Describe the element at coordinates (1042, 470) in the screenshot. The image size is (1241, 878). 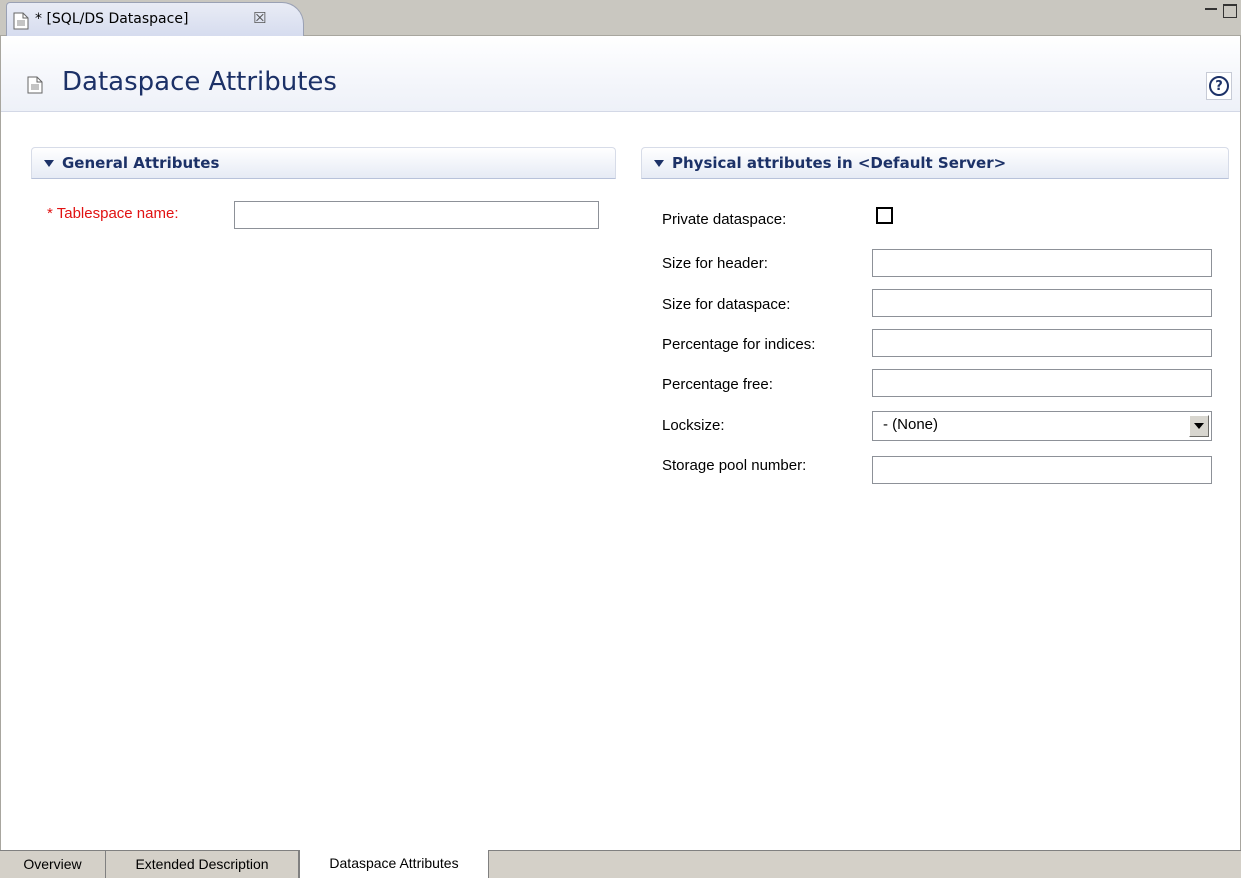
I see `storage-pool-number-field` at that location.